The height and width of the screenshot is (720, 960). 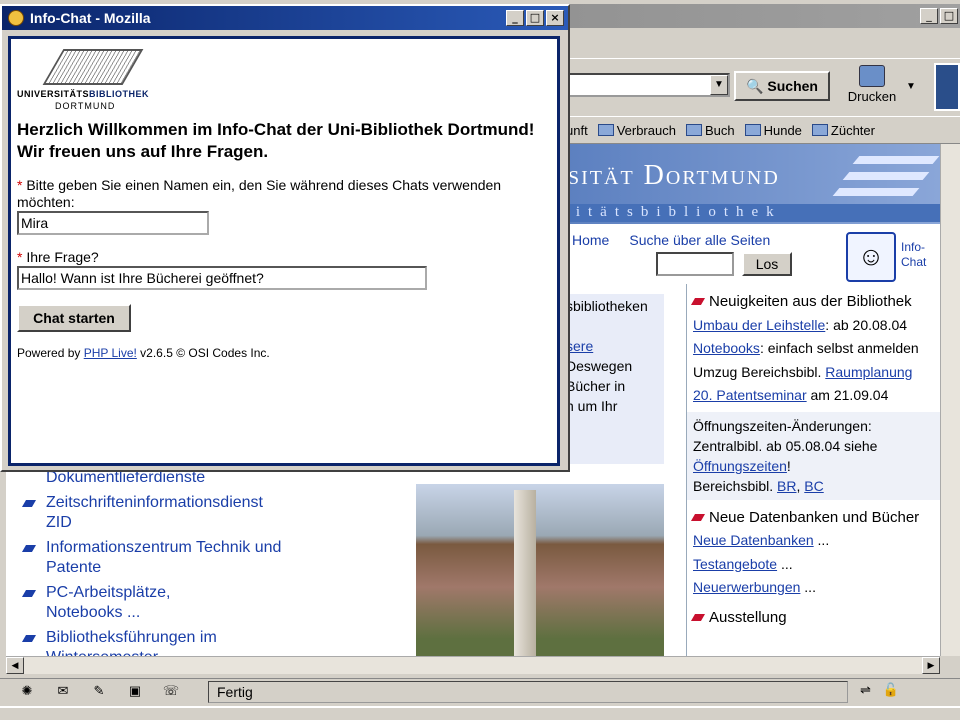 What do you see at coordinates (710, 130) in the screenshot?
I see `bookmark-item: Buch` at bounding box center [710, 130].